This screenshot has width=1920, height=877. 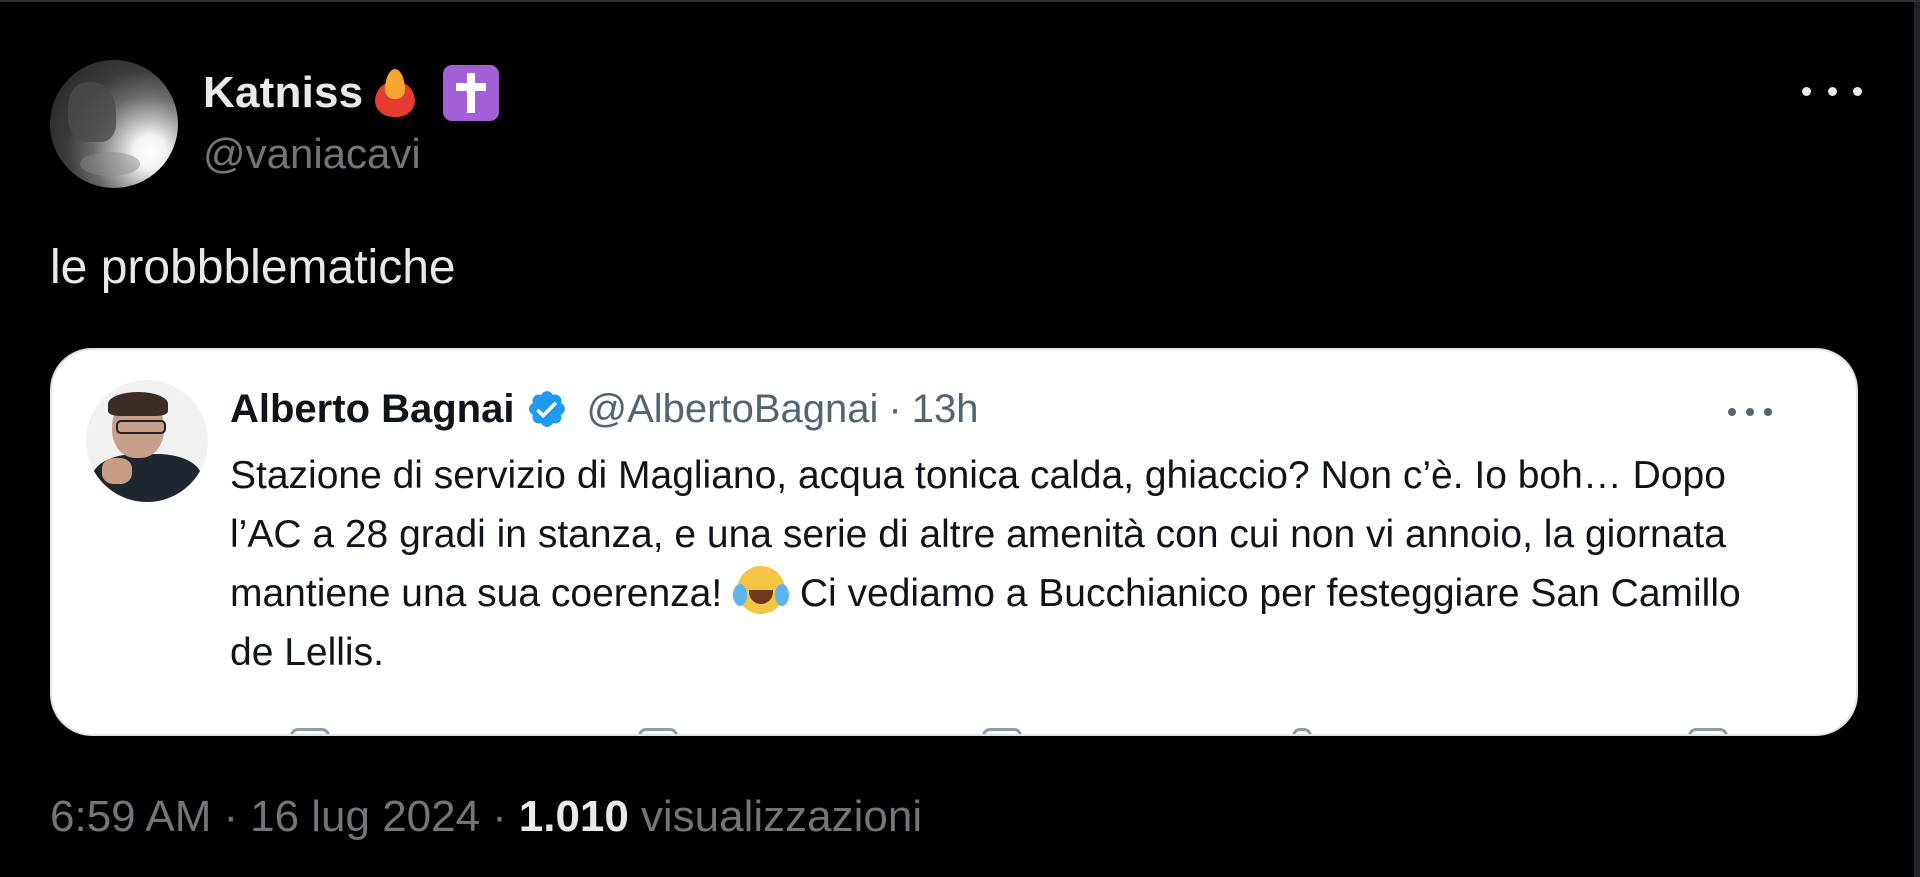 I want to click on reply-icon, so click(x=310, y=731).